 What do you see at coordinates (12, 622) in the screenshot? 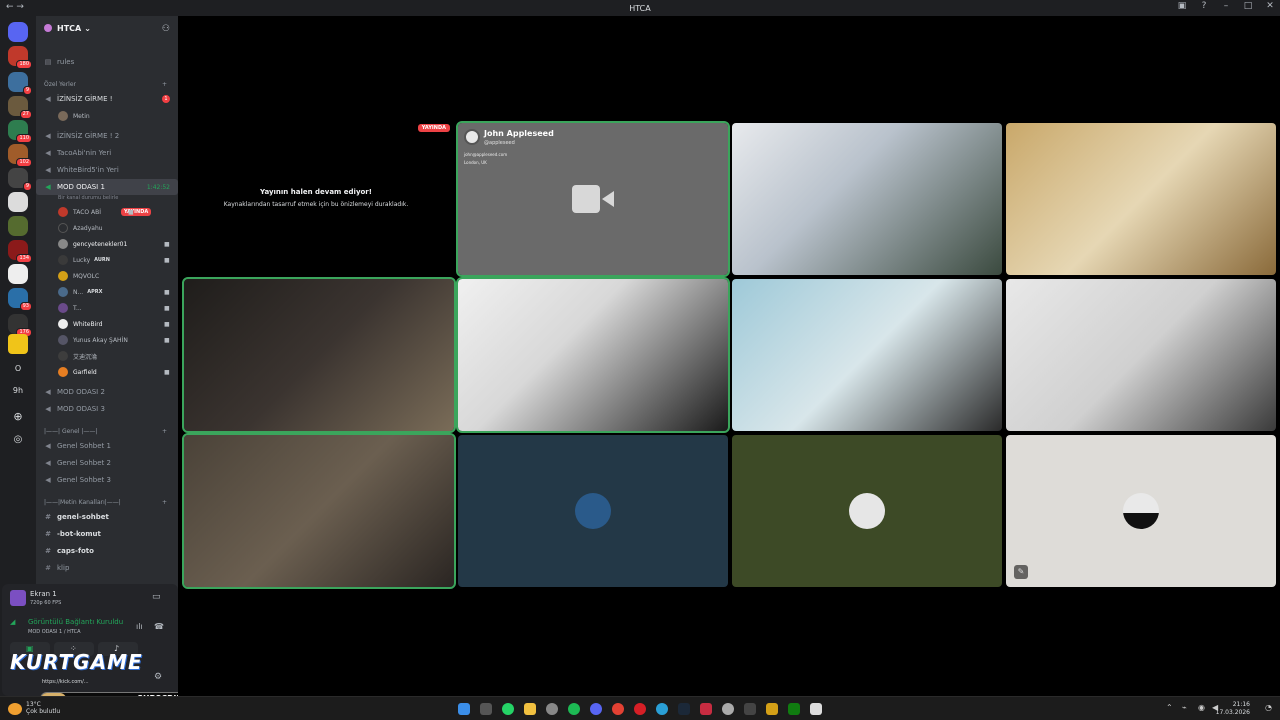
I see `signal-icon: ◢` at bounding box center [12, 622].